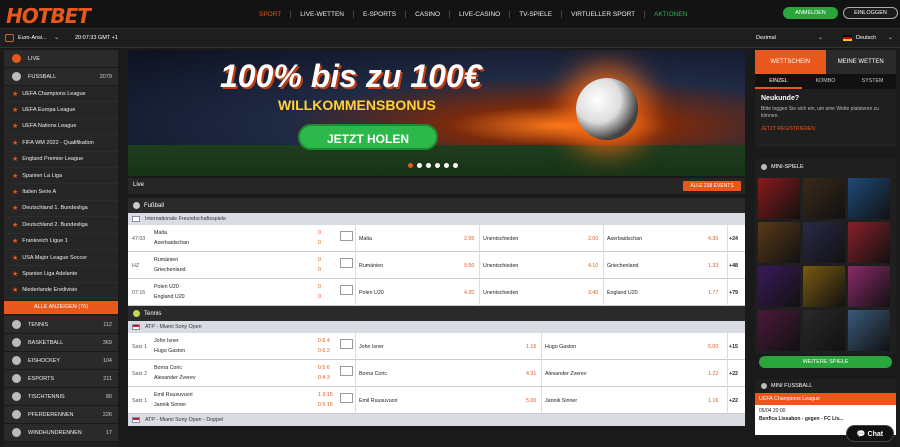 This screenshot has height=447, width=900. Describe the element at coordinates (61, 397) in the screenshot. I see `sidebar-sport-item: TISCHTENNIS 80` at that location.